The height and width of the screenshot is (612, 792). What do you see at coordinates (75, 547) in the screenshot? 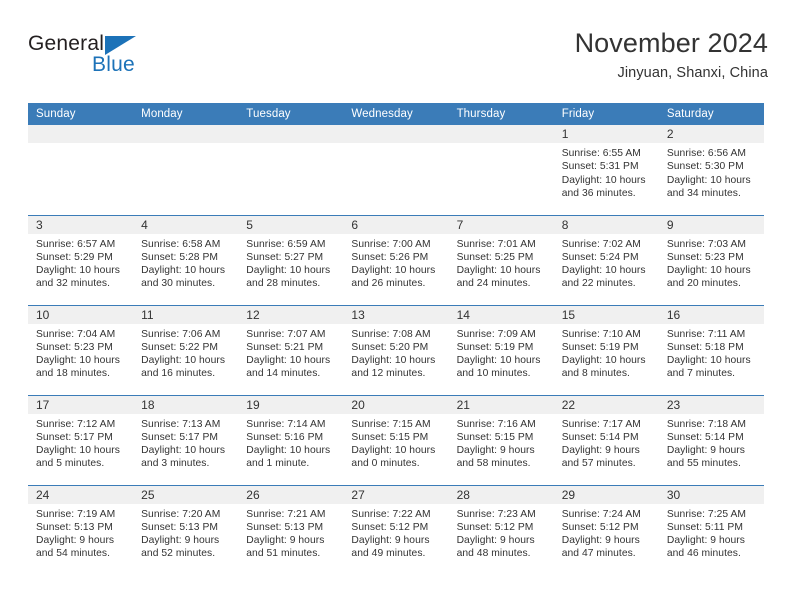
I see `daylight-text: Daylight: 9 hours and 54 minutes.` at bounding box center [75, 547].